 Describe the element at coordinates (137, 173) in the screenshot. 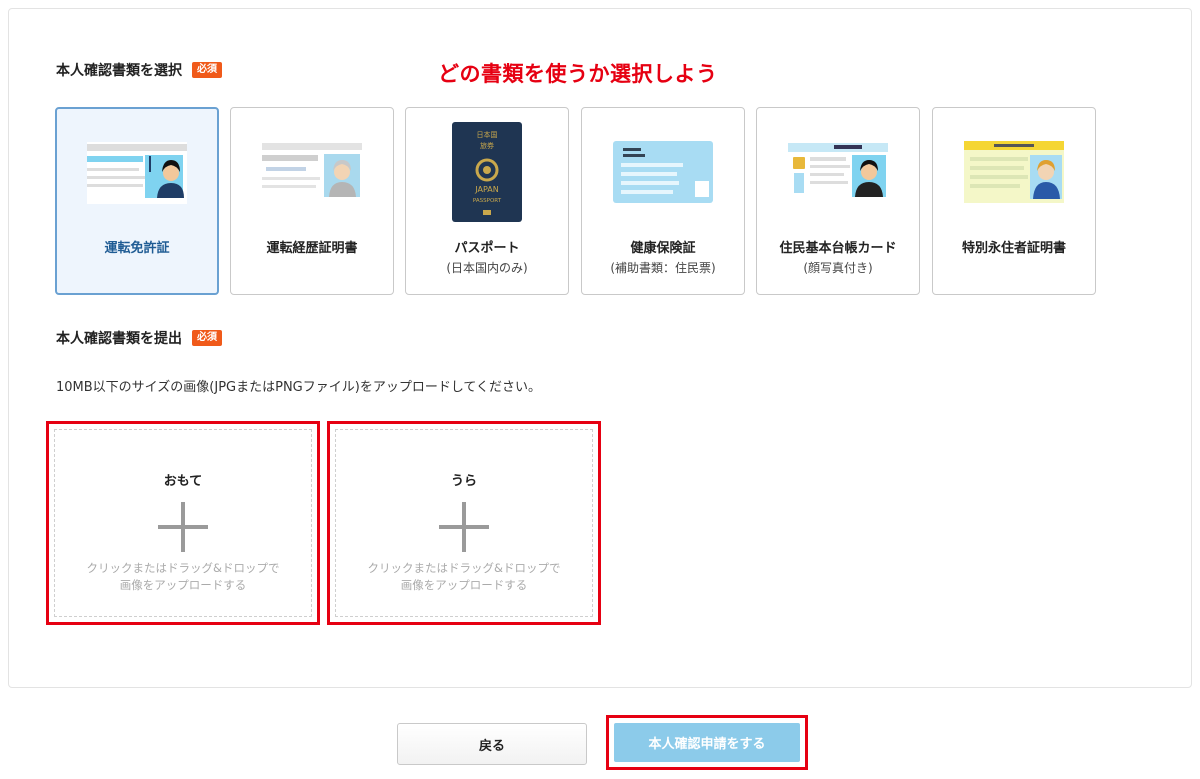

I see `drivers-license-icon` at that location.